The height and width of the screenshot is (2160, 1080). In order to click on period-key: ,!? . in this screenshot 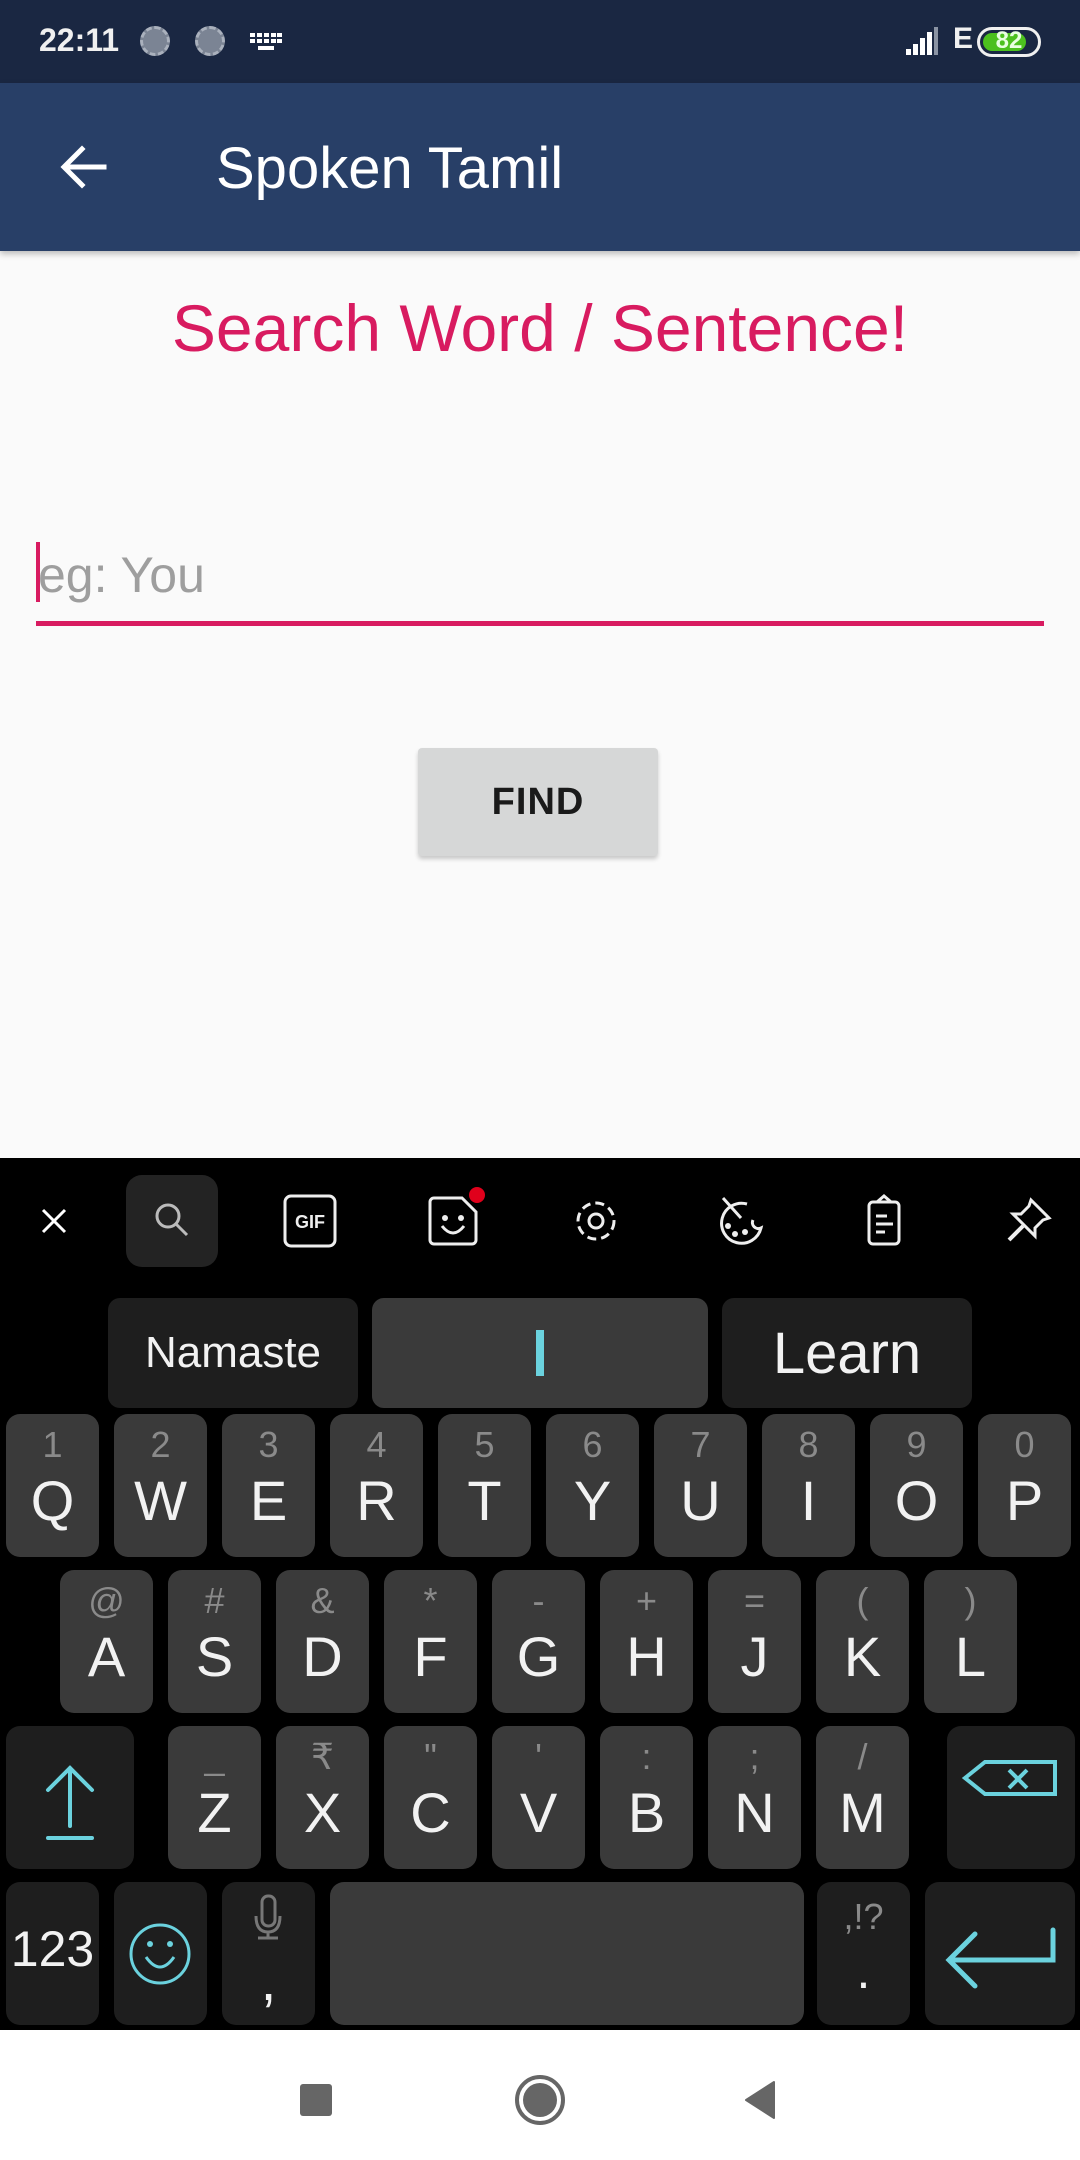, I will do `click(863, 1953)`.